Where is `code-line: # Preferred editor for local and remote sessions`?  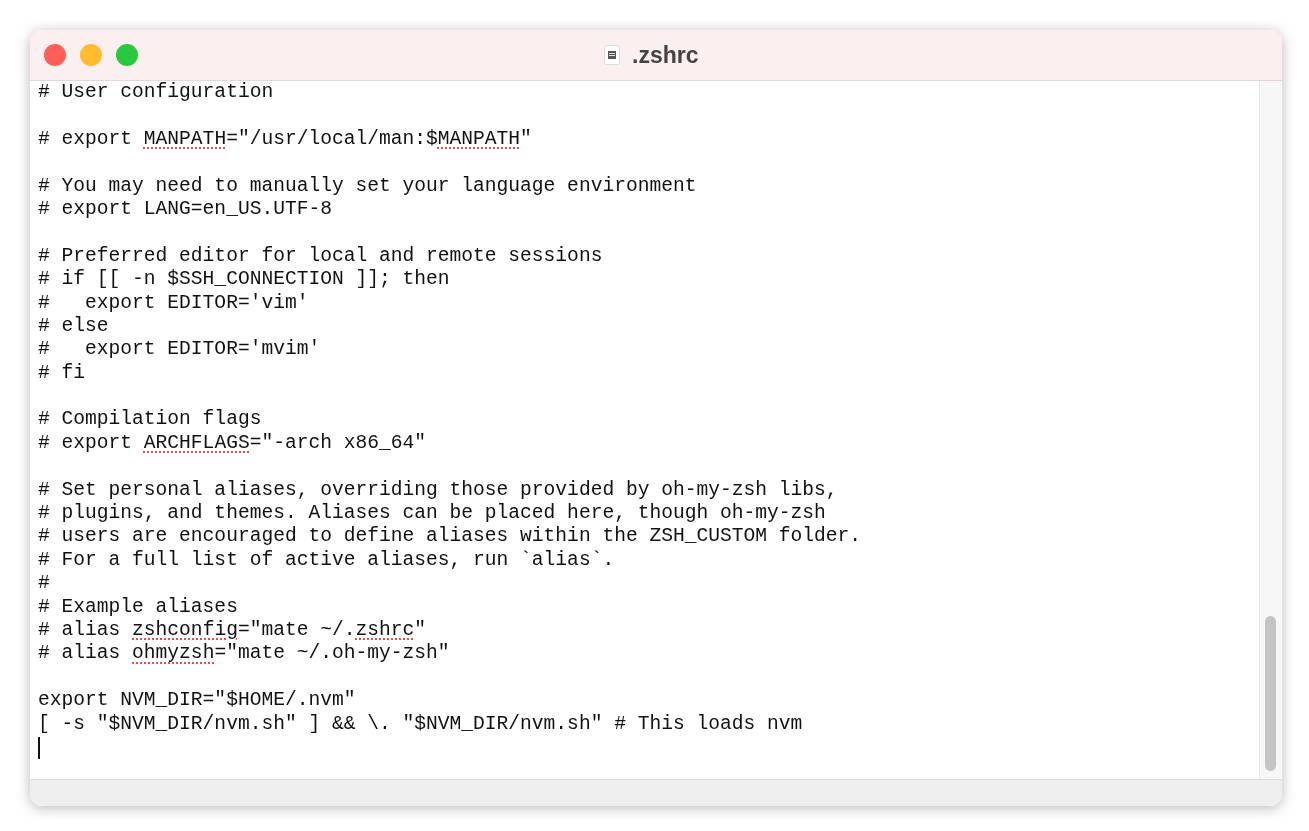
code-line: # Preferred editor for local and remote sessions is located at coordinates (321, 256).